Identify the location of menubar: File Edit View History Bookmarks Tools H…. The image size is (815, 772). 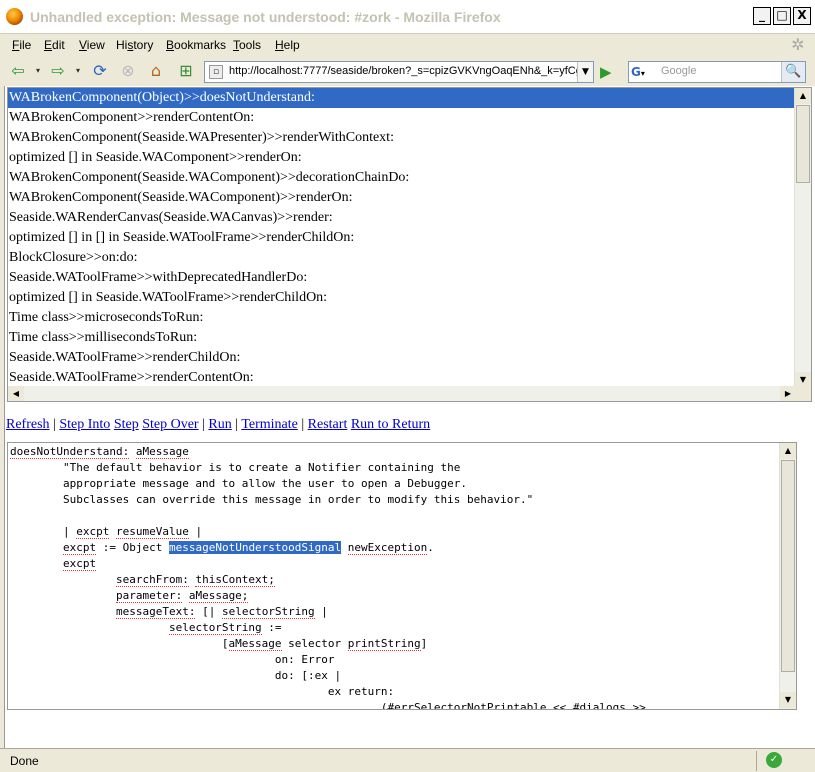
(407, 45).